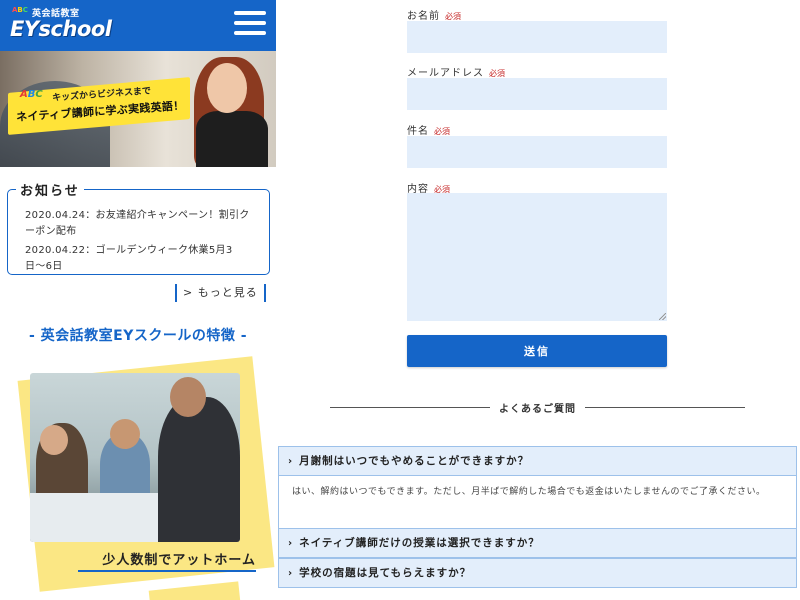 This screenshot has width=800, height=600. Describe the element at coordinates (537, 543) in the screenshot. I see `faq-question: › ネイティブ講師だけの授業は選択できますか？` at that location.